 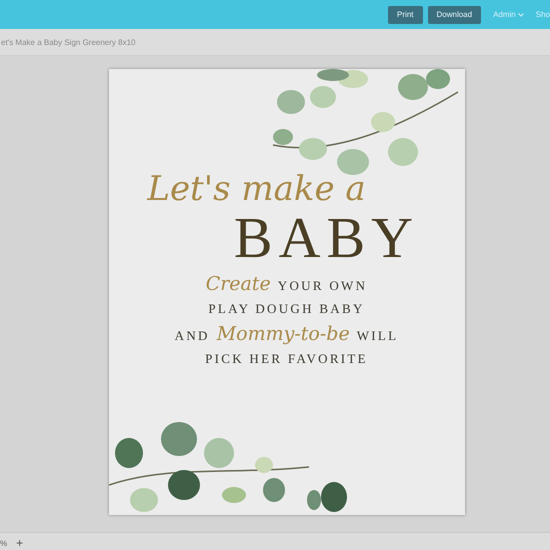 I want to click on script-word: Create, so click(x=238, y=284).